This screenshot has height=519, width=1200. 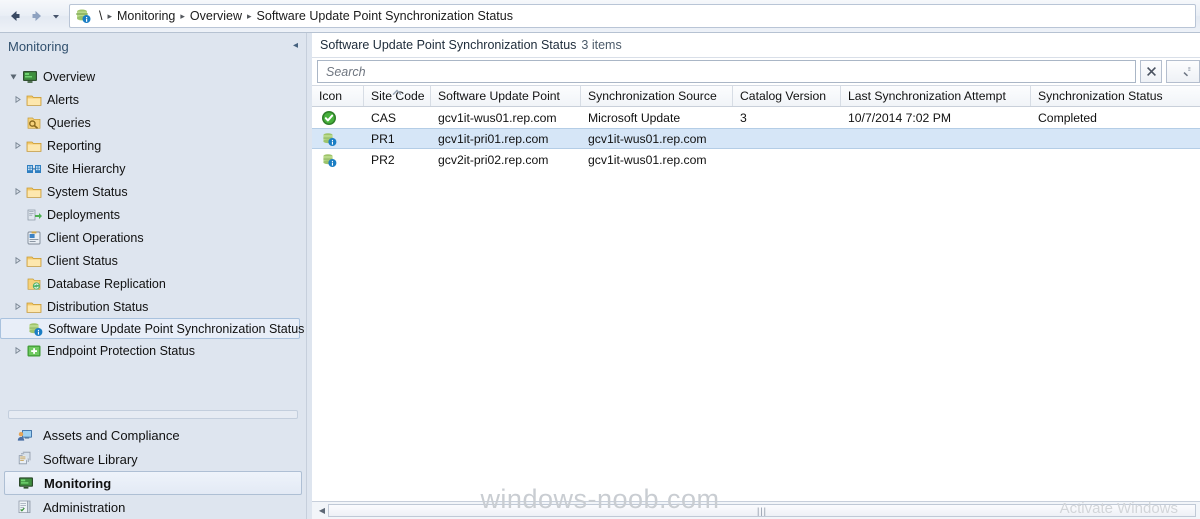 What do you see at coordinates (647, 159) in the screenshot?
I see `cell-synchronization-source: gcv1it-wus01.rep.com` at bounding box center [647, 159].